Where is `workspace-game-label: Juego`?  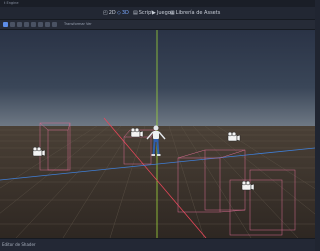 workspace-game-label: Juego is located at coordinates (163, 13).